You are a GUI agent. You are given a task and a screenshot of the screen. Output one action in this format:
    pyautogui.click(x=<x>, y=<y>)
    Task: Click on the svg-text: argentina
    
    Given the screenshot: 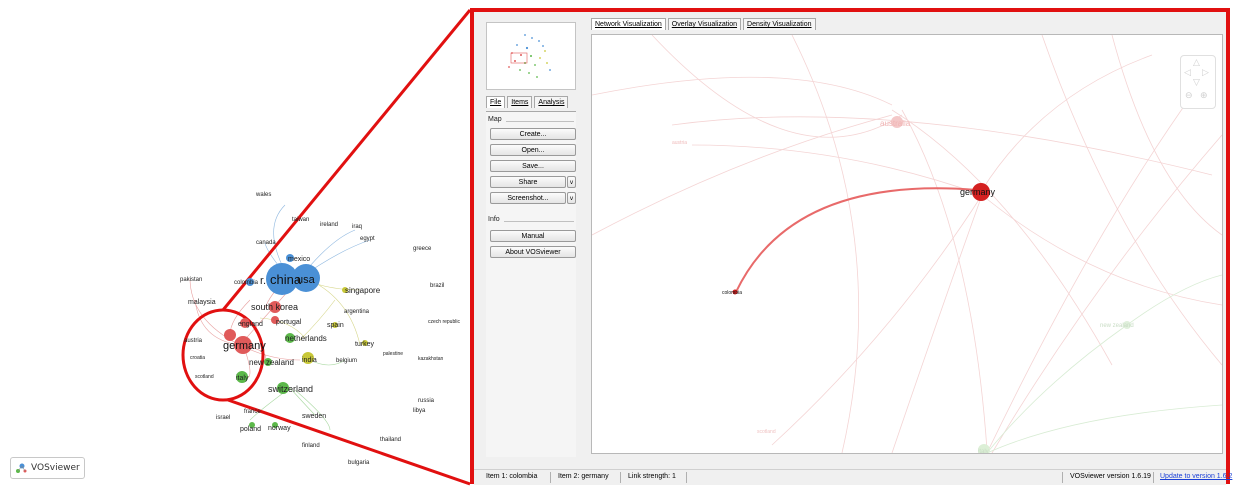 What is the action you would take?
    pyautogui.click(x=357, y=312)
    